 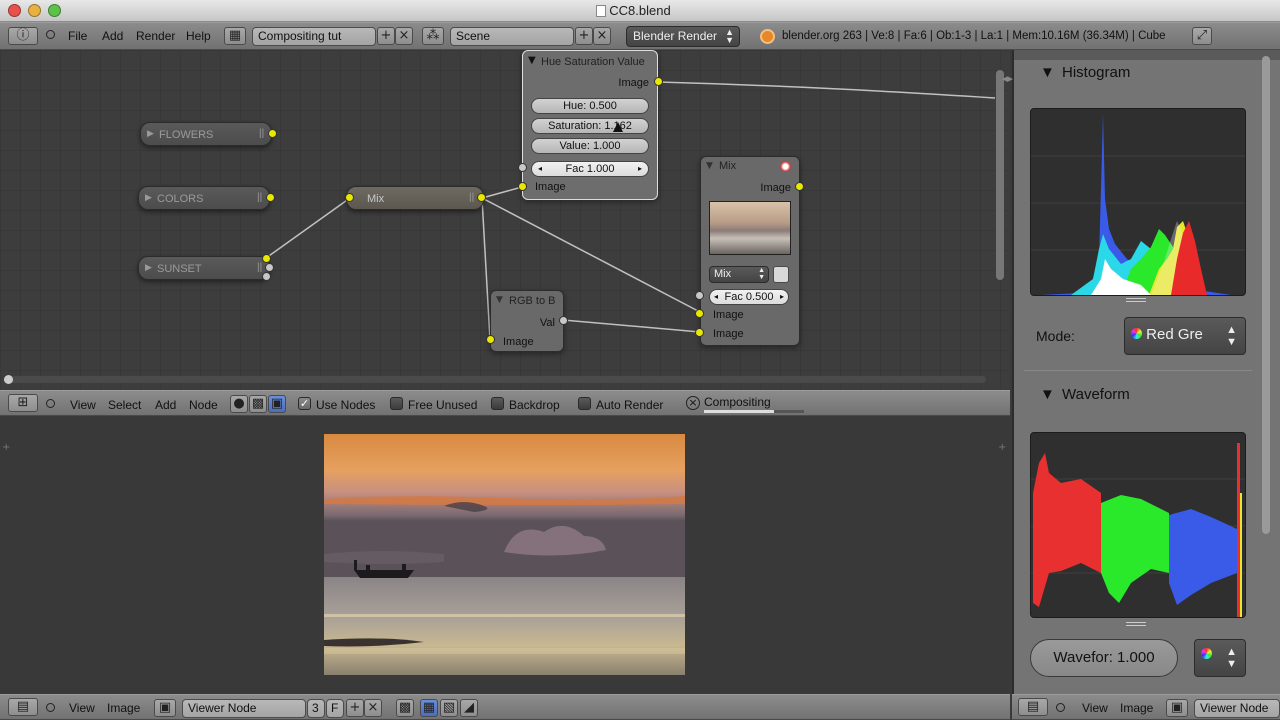 I want to click on node-editor-vscrollbar, so click(x=1000, y=175).